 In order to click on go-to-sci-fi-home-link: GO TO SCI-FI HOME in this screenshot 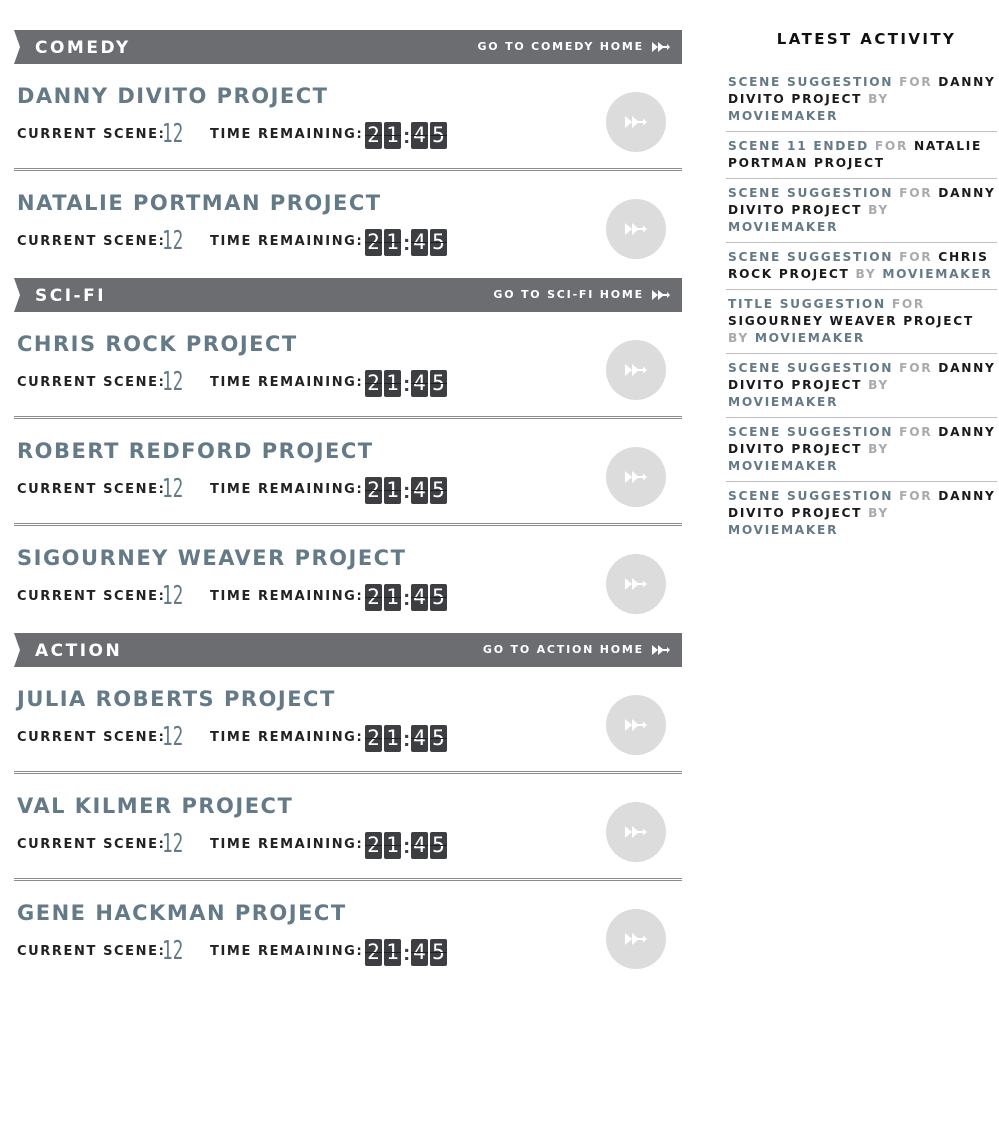, I will do `click(581, 294)`.